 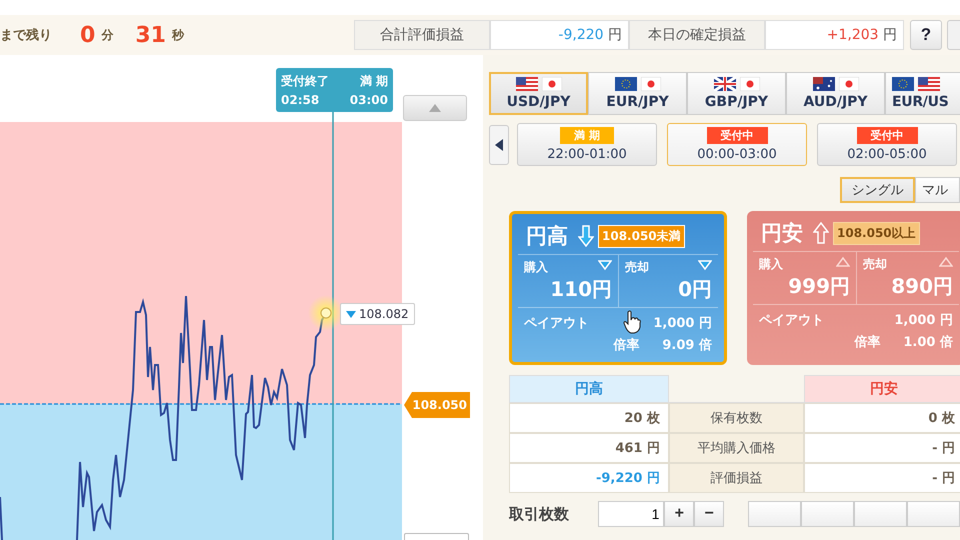 What do you see at coordinates (709, 514) in the screenshot?
I see `minus-button: −` at bounding box center [709, 514].